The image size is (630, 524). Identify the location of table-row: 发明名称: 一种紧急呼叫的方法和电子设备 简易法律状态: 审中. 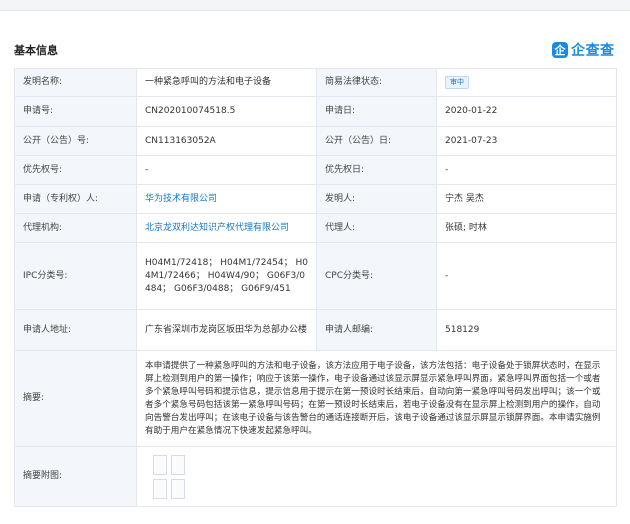
(315, 82).